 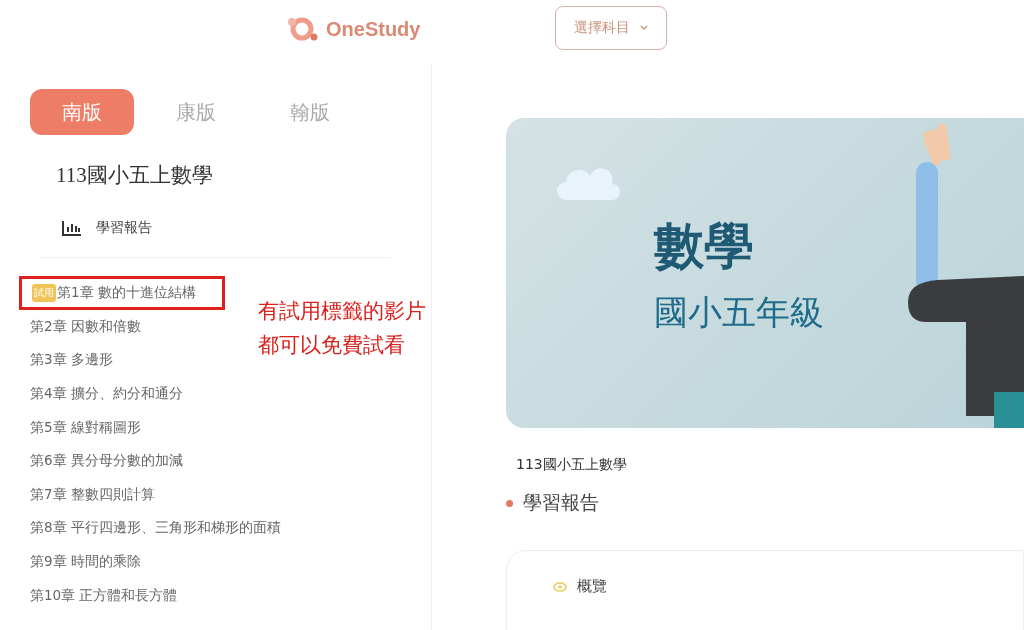 What do you see at coordinates (644, 28) in the screenshot?
I see `chevron-down-icon` at bounding box center [644, 28].